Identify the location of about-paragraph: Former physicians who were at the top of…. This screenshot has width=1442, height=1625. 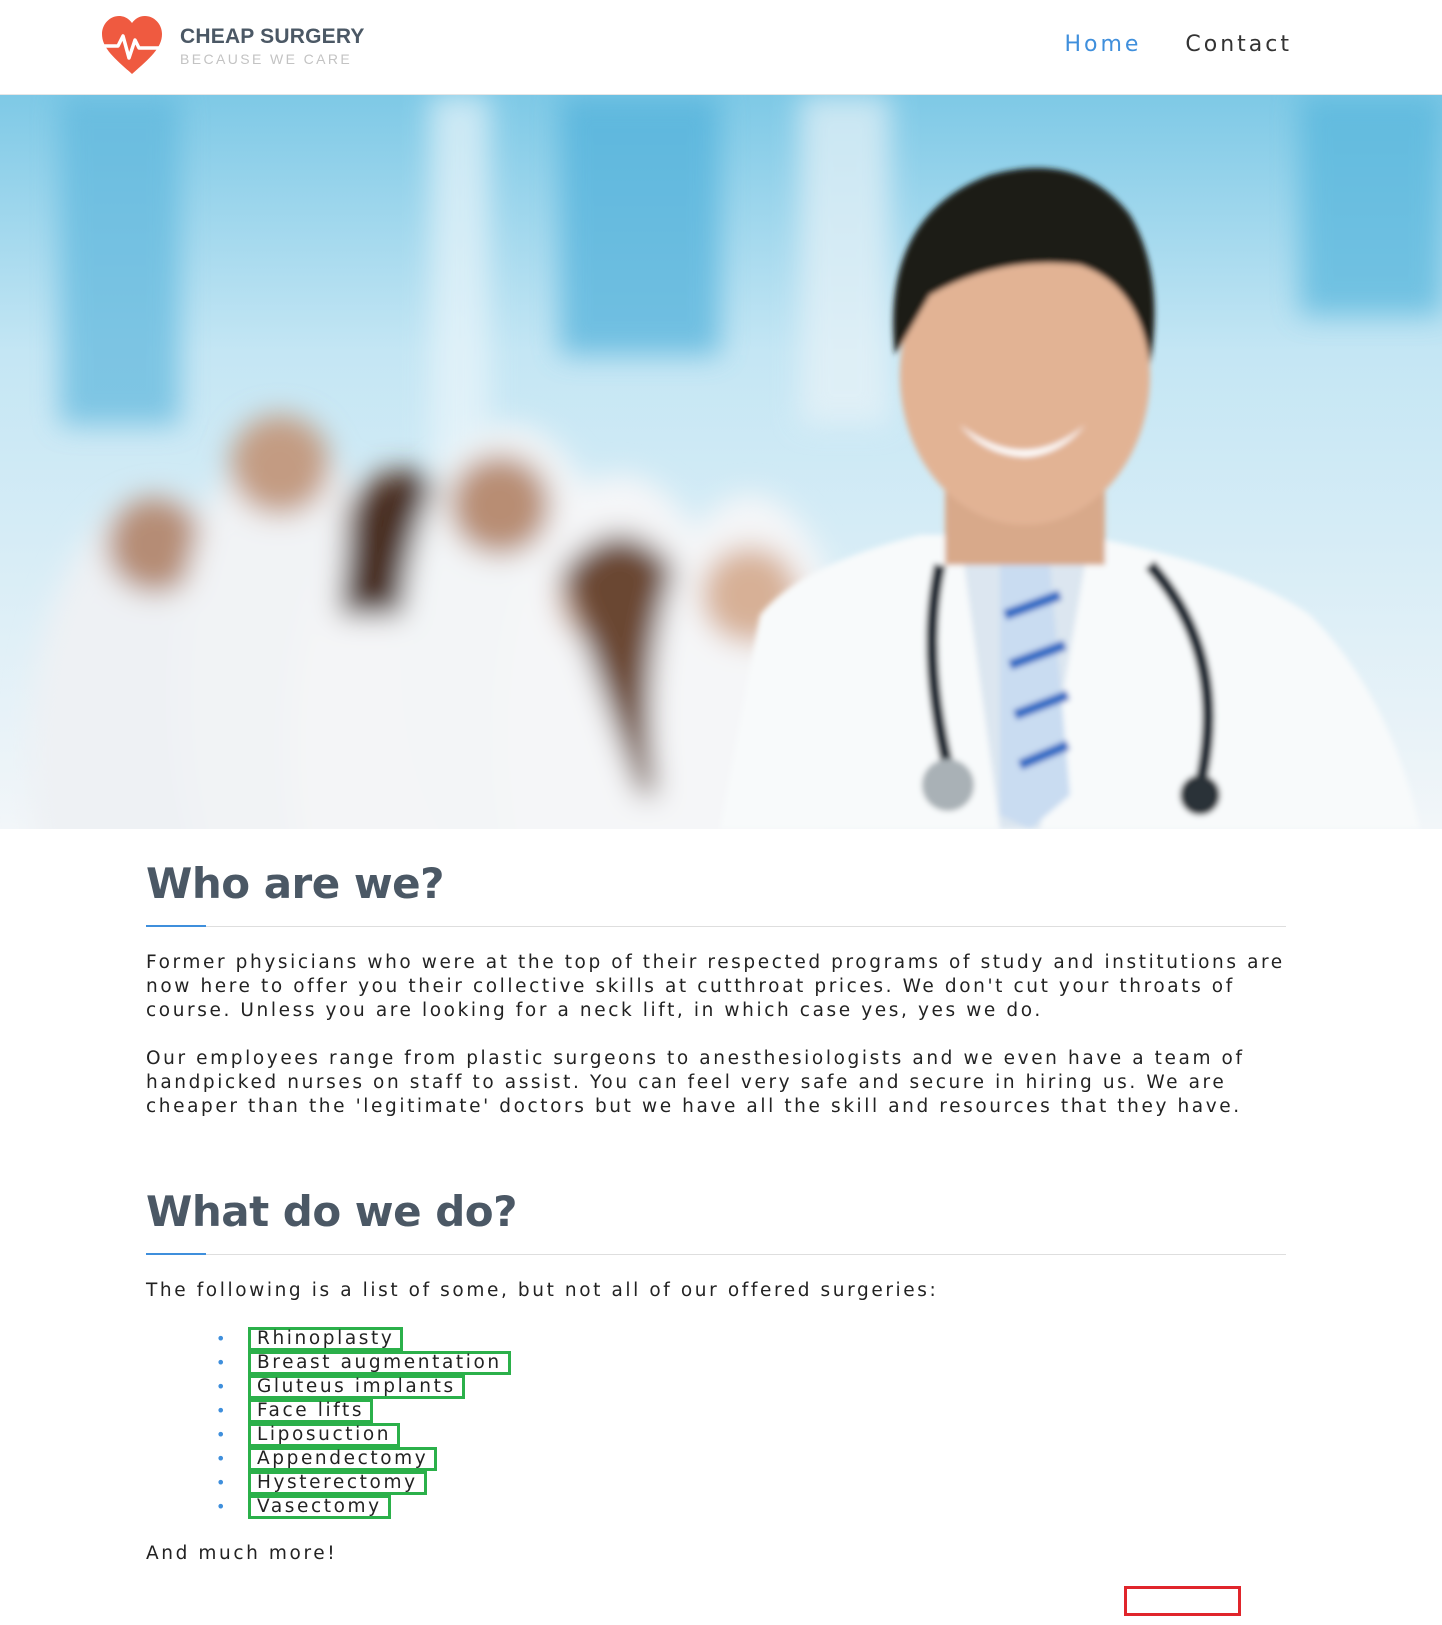
(715, 986).